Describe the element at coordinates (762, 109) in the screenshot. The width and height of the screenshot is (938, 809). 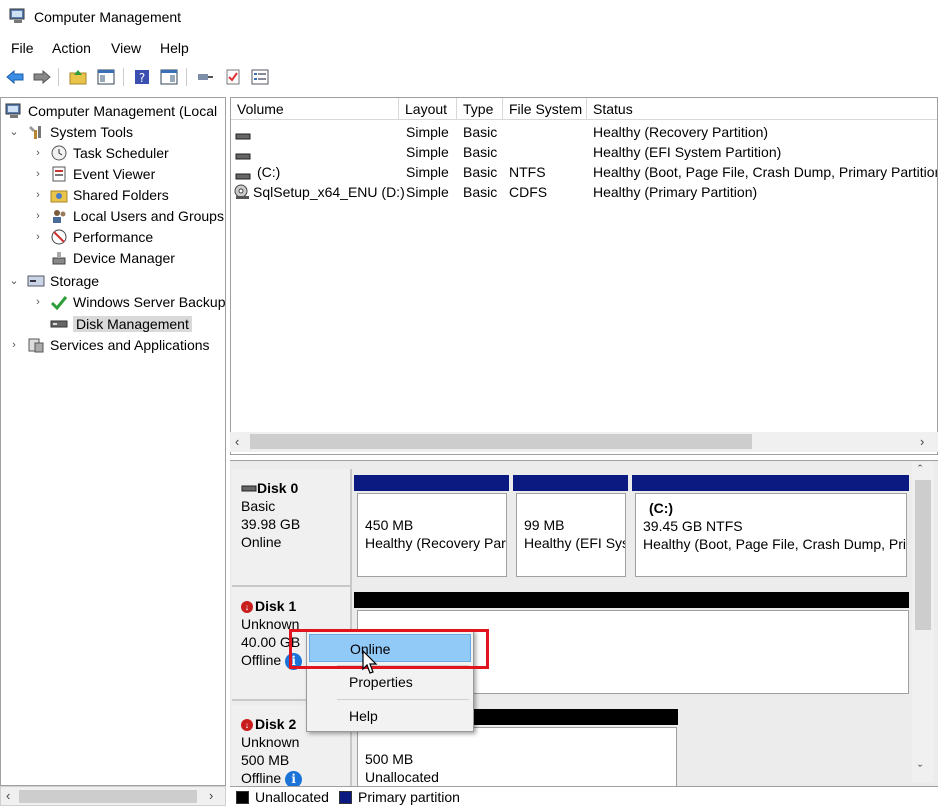
I see `column-header-status: Status` at that location.